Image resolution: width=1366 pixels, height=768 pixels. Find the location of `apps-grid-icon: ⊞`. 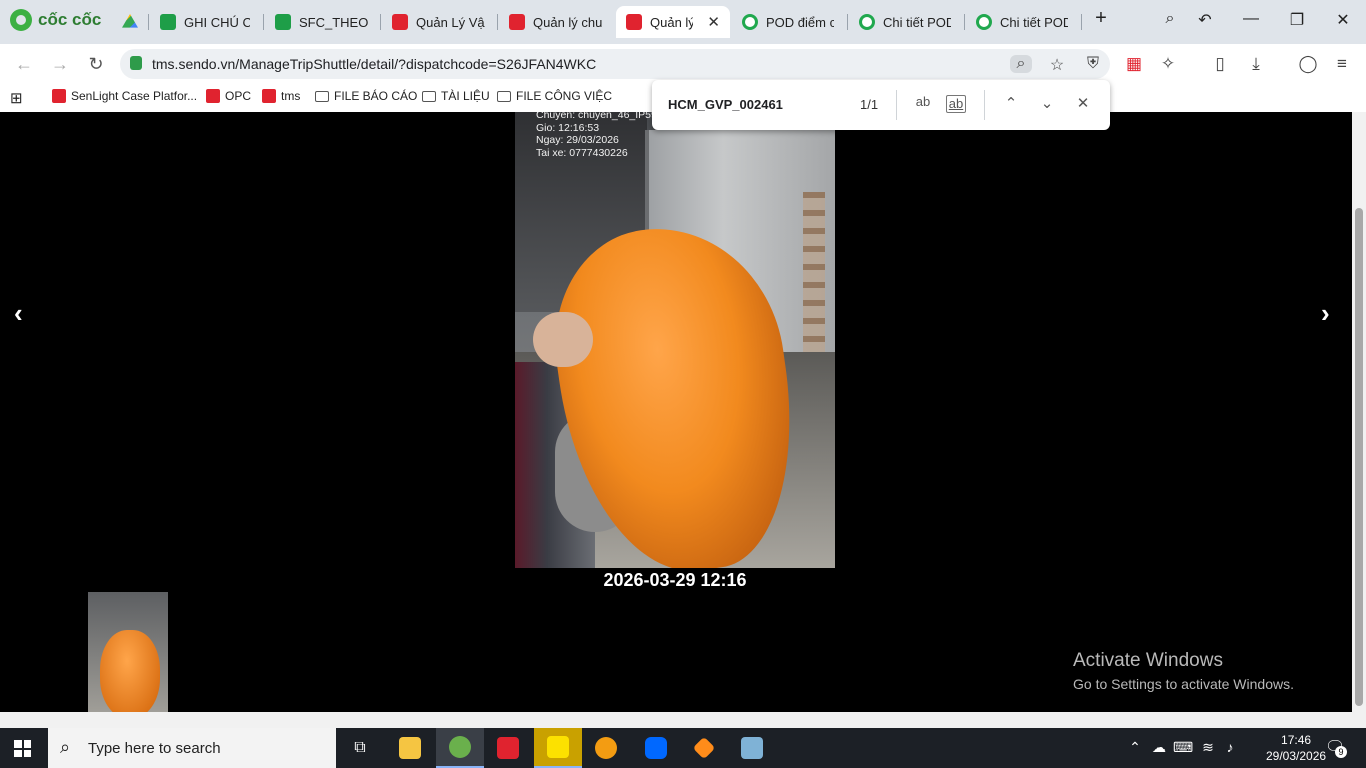

apps-grid-icon: ⊞ is located at coordinates (16, 98).